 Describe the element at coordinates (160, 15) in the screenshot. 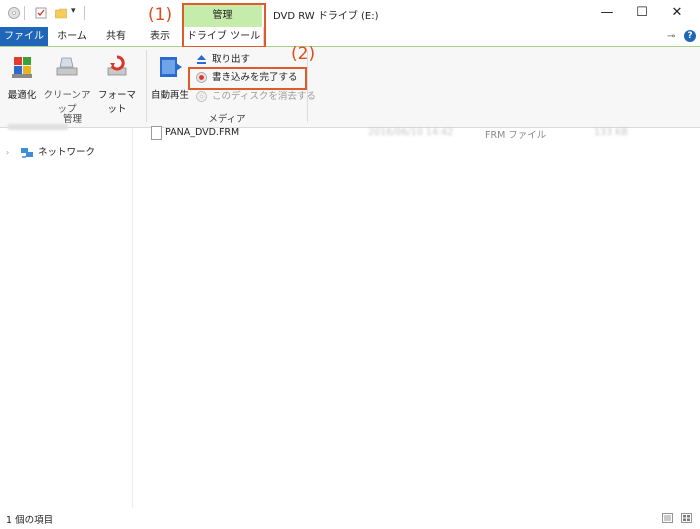

I see `step-1-label: (1)` at that location.